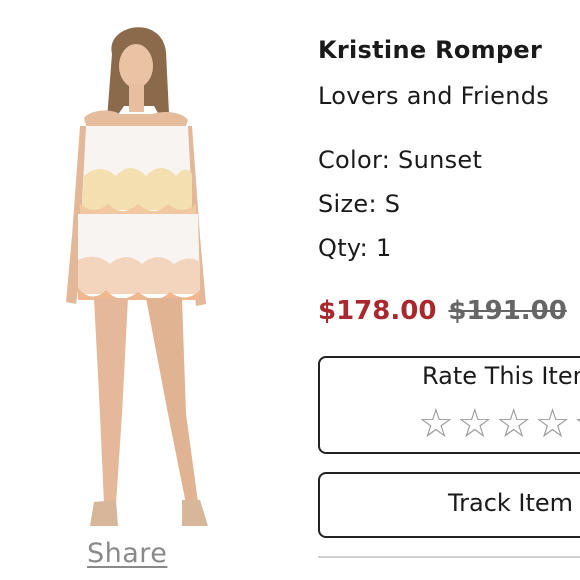  What do you see at coordinates (400, 160) in the screenshot?
I see `product-color: Color: Sunset` at bounding box center [400, 160].